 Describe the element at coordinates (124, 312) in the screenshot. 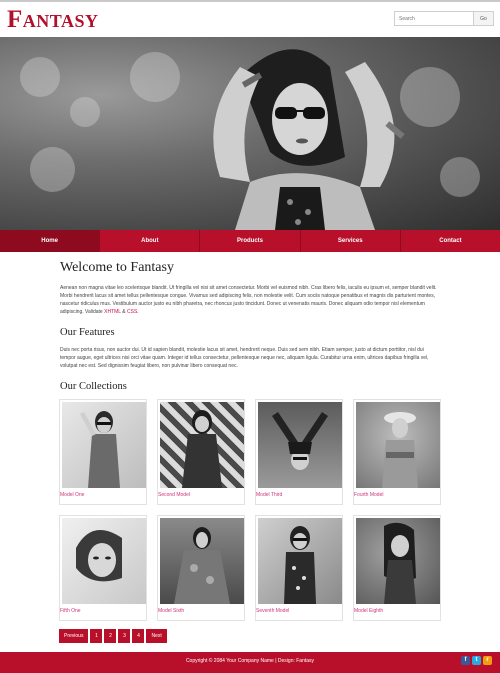

I see `validate-amp: &` at that location.